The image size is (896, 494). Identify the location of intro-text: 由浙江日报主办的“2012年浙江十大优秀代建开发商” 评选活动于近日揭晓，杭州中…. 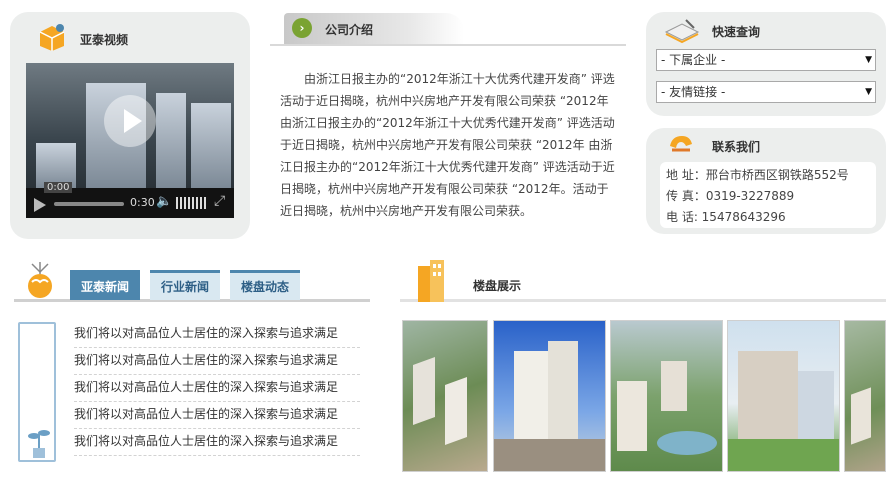
(447, 145).